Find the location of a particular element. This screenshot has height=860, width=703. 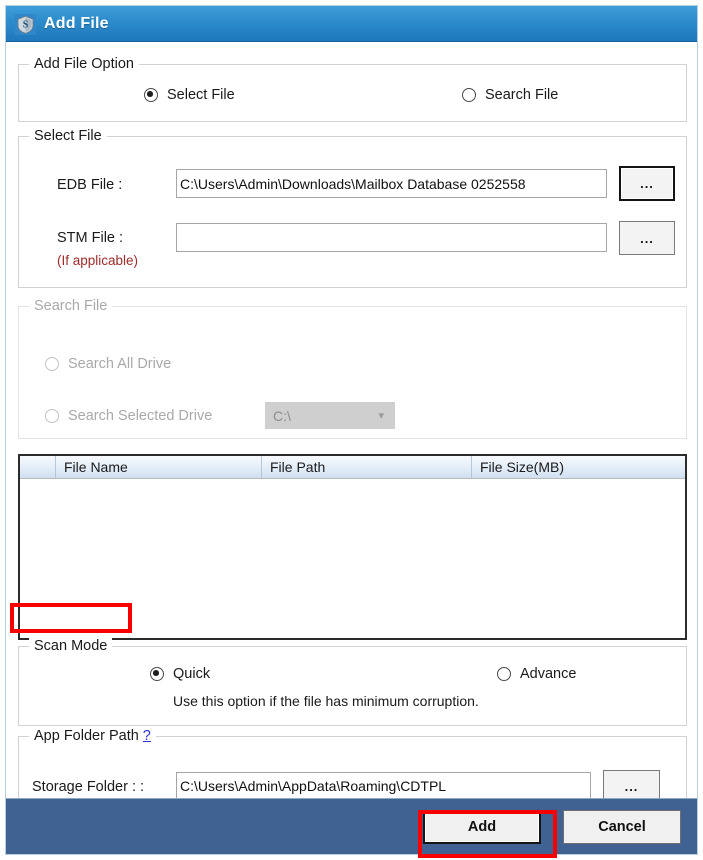

cancel-button: Cancel is located at coordinates (622, 826).